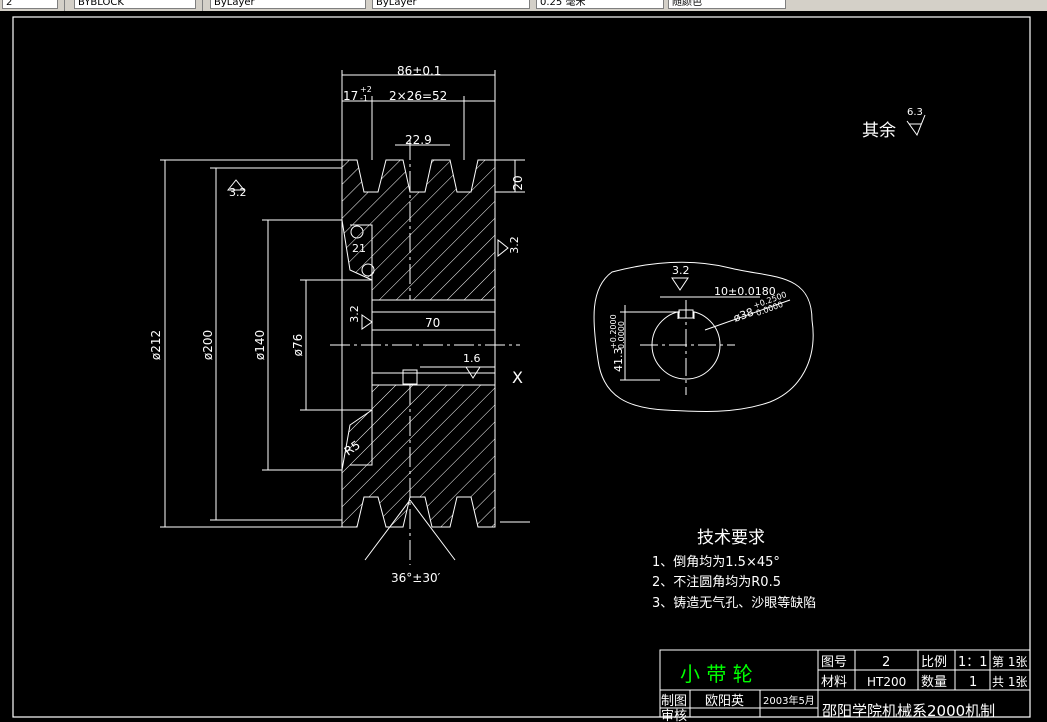  What do you see at coordinates (744, 315) in the screenshot?
I see `section-bore-dia: ø38` at bounding box center [744, 315].